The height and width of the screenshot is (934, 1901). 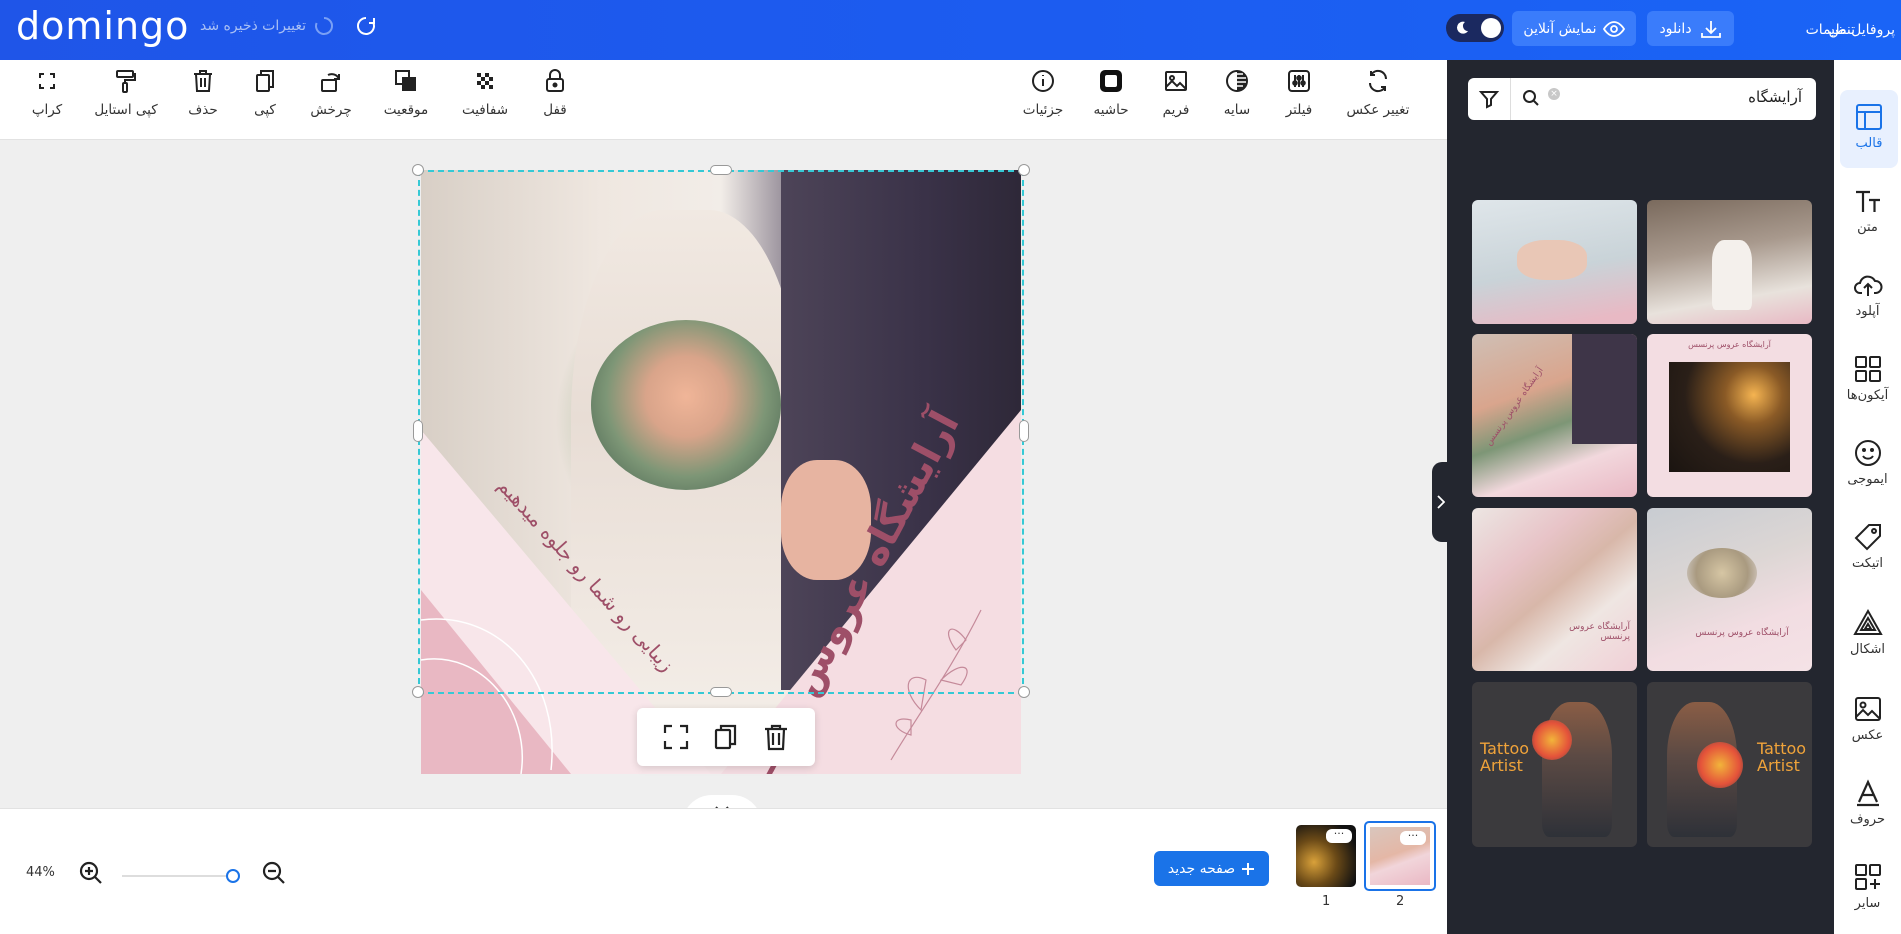 I want to click on tool-label: جزئیات, so click(x=1043, y=110).